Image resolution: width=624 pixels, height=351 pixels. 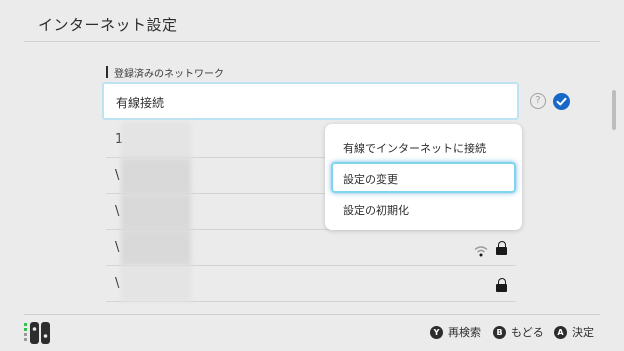 What do you see at coordinates (436, 332) in the screenshot?
I see `y-button-icon: Y` at bounding box center [436, 332].